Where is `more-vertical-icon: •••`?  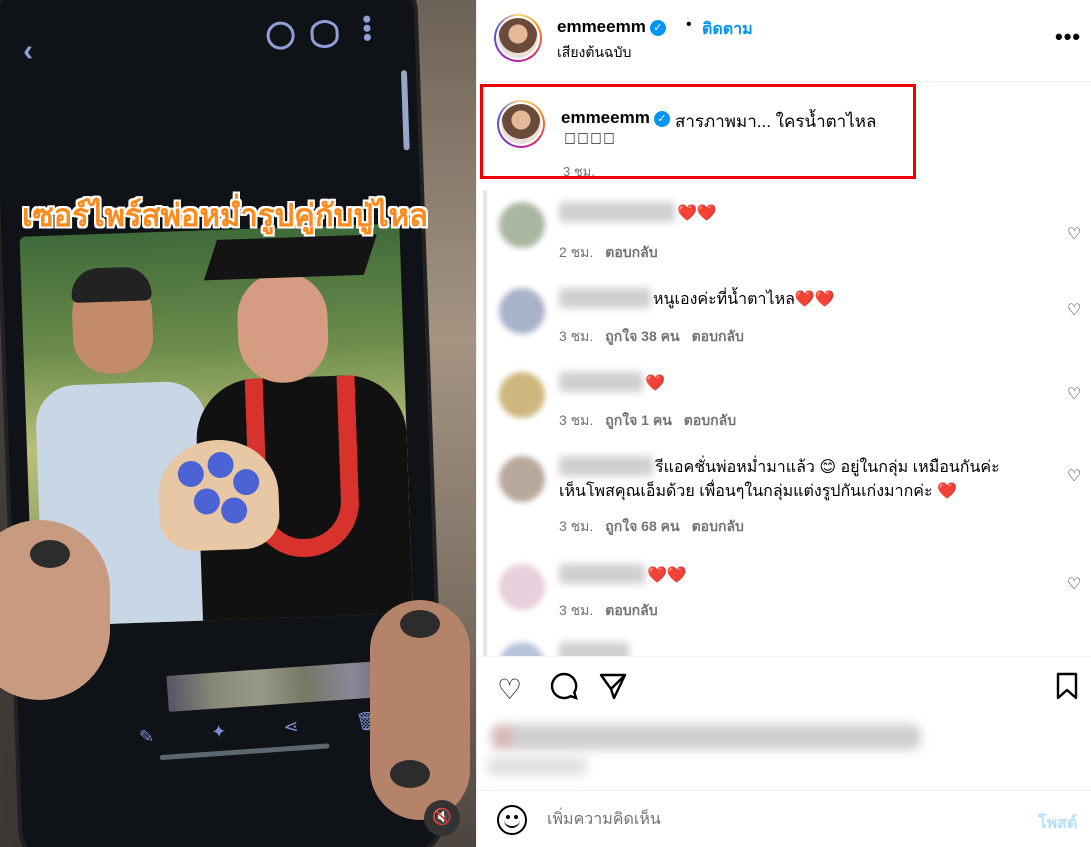
more-vertical-icon: ••• is located at coordinates (367, 28).